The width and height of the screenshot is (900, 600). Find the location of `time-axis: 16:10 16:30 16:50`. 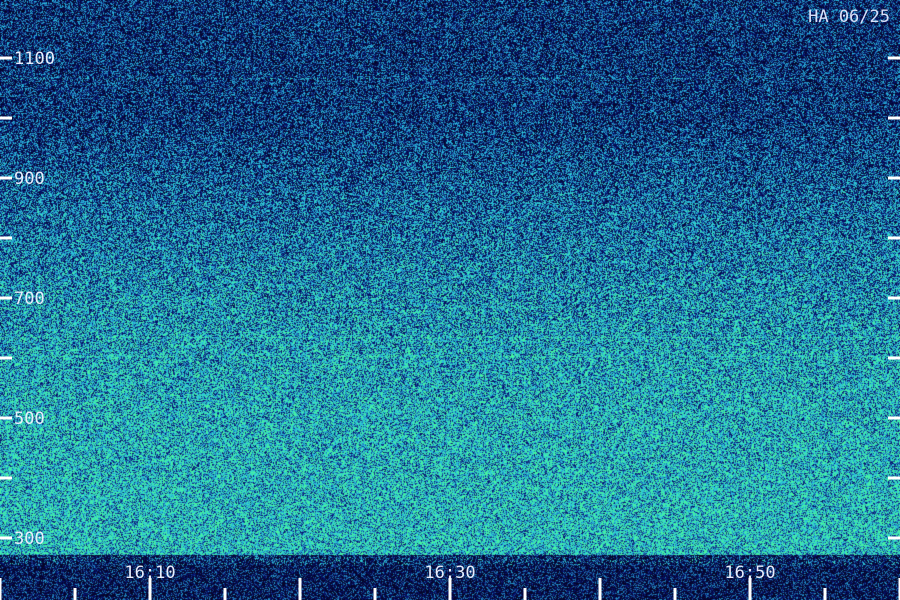

time-axis: 16:10 16:30 16:50 is located at coordinates (450, 581).